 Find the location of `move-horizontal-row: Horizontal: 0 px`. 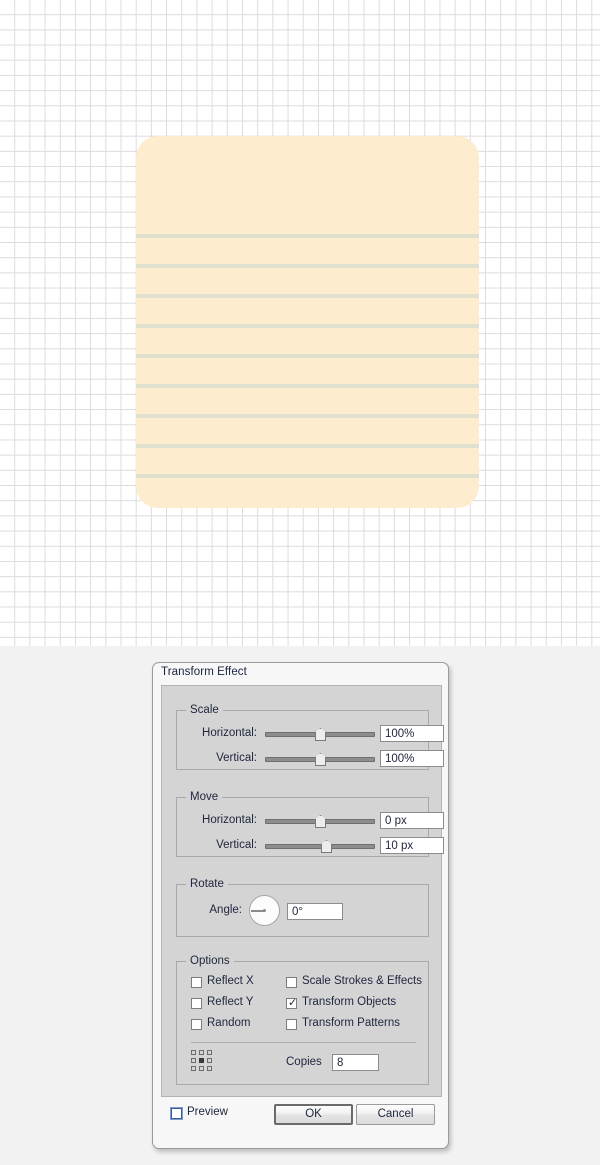

move-horizontal-row: Horizontal: 0 px is located at coordinates (310, 821).